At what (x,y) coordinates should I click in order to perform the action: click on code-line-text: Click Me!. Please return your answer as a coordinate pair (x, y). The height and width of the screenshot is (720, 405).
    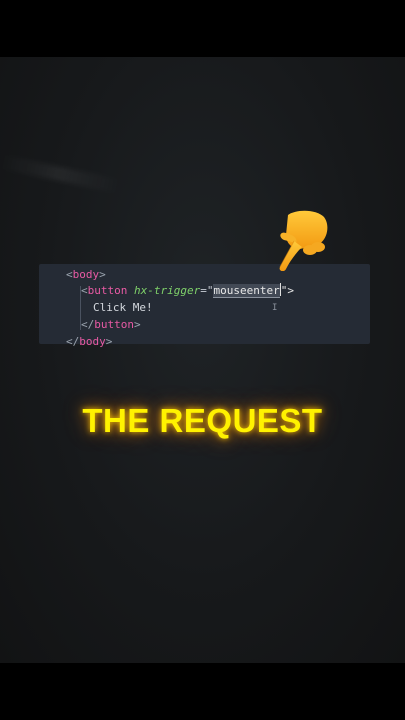
    Looking at the image, I should click on (123, 308).